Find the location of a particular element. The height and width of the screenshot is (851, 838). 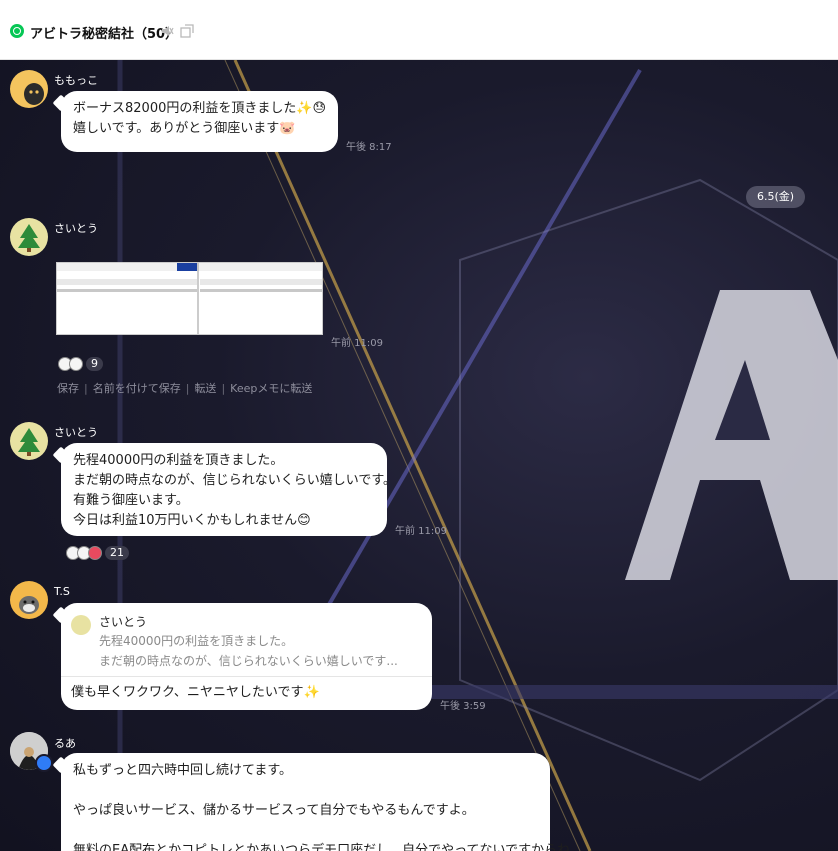

sender-name: るあ is located at coordinates (65, 743).